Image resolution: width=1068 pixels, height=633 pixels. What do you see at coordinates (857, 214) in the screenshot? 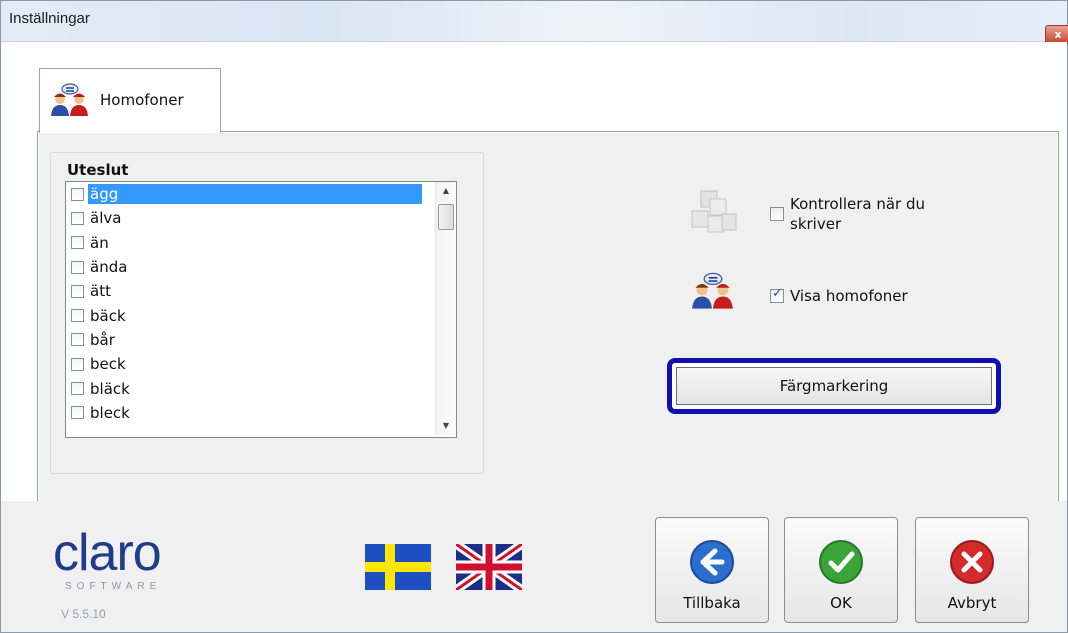
I see `check-while-typing-label: Kontrollera när du skriver` at bounding box center [857, 214].